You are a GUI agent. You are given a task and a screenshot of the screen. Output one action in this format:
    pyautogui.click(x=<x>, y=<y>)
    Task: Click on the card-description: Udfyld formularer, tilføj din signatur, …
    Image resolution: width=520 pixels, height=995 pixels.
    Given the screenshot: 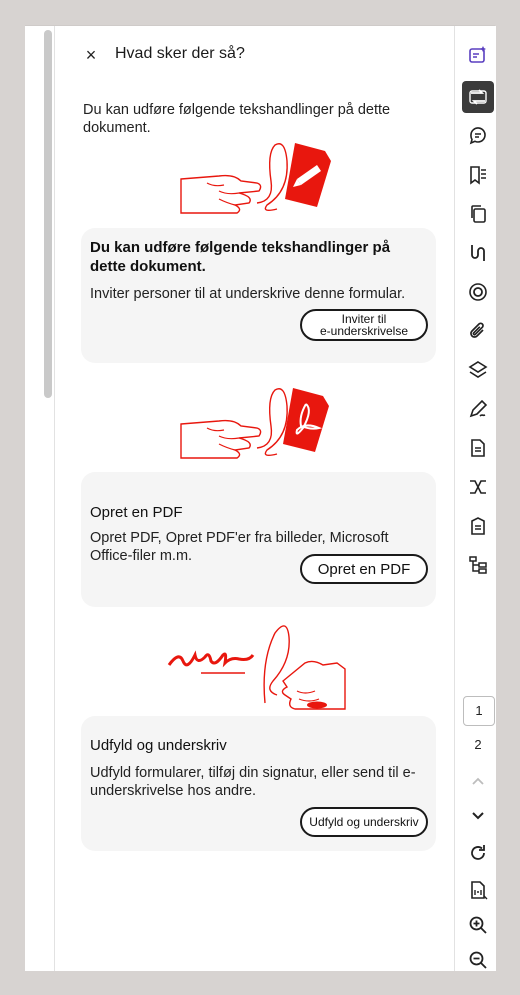 What is the action you would take?
    pyautogui.click(x=253, y=782)
    